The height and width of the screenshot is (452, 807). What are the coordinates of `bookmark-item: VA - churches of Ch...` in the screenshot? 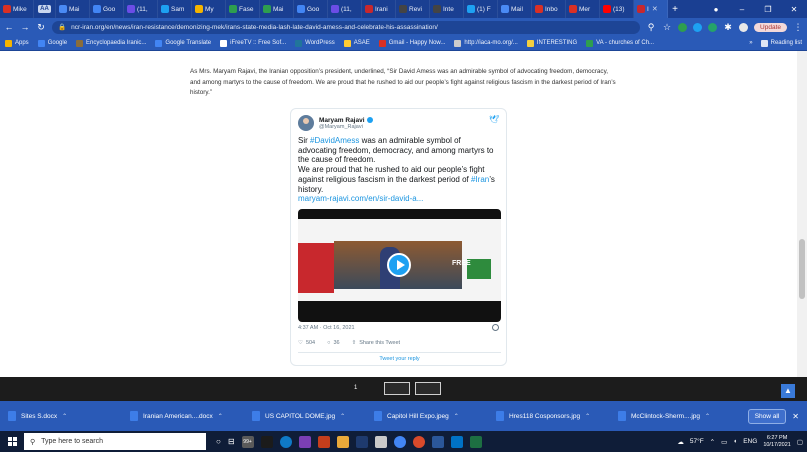 It's located at (620, 43).